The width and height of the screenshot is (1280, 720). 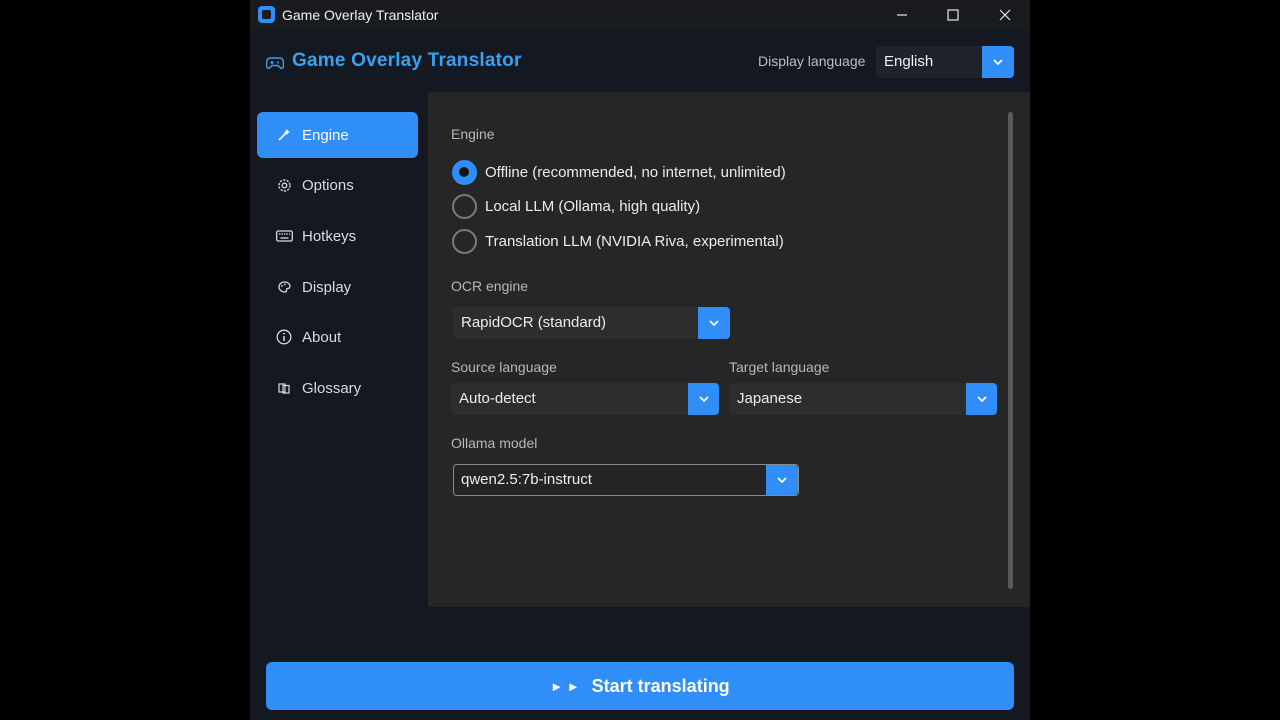 What do you see at coordinates (660, 685) in the screenshot?
I see `start-translating-label: Start translating` at bounding box center [660, 685].